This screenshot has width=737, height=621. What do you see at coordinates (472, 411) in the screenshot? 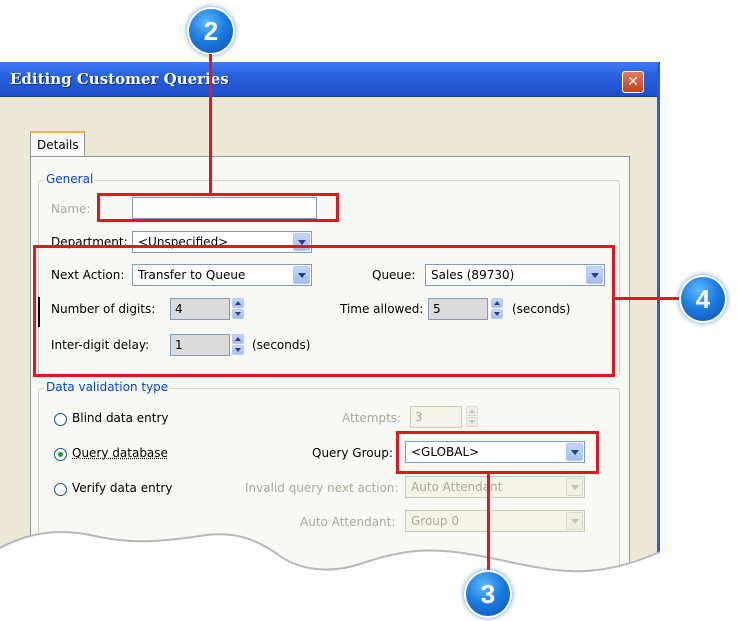
I see `spin-up-icon` at bounding box center [472, 411].